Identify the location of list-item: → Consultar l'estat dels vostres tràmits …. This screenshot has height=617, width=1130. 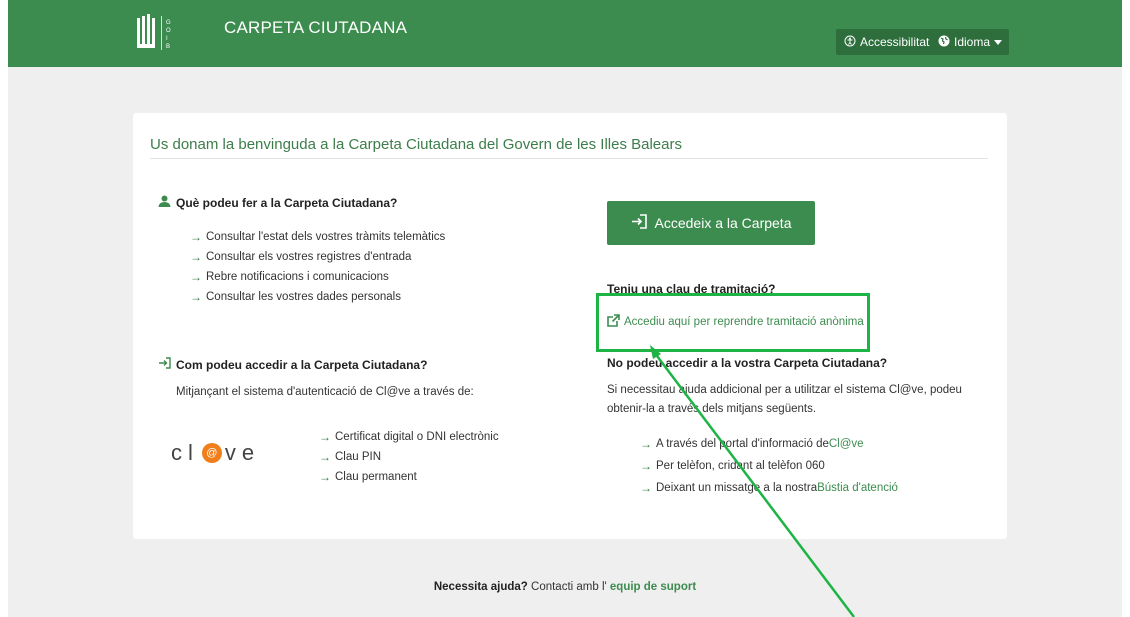
(317, 237).